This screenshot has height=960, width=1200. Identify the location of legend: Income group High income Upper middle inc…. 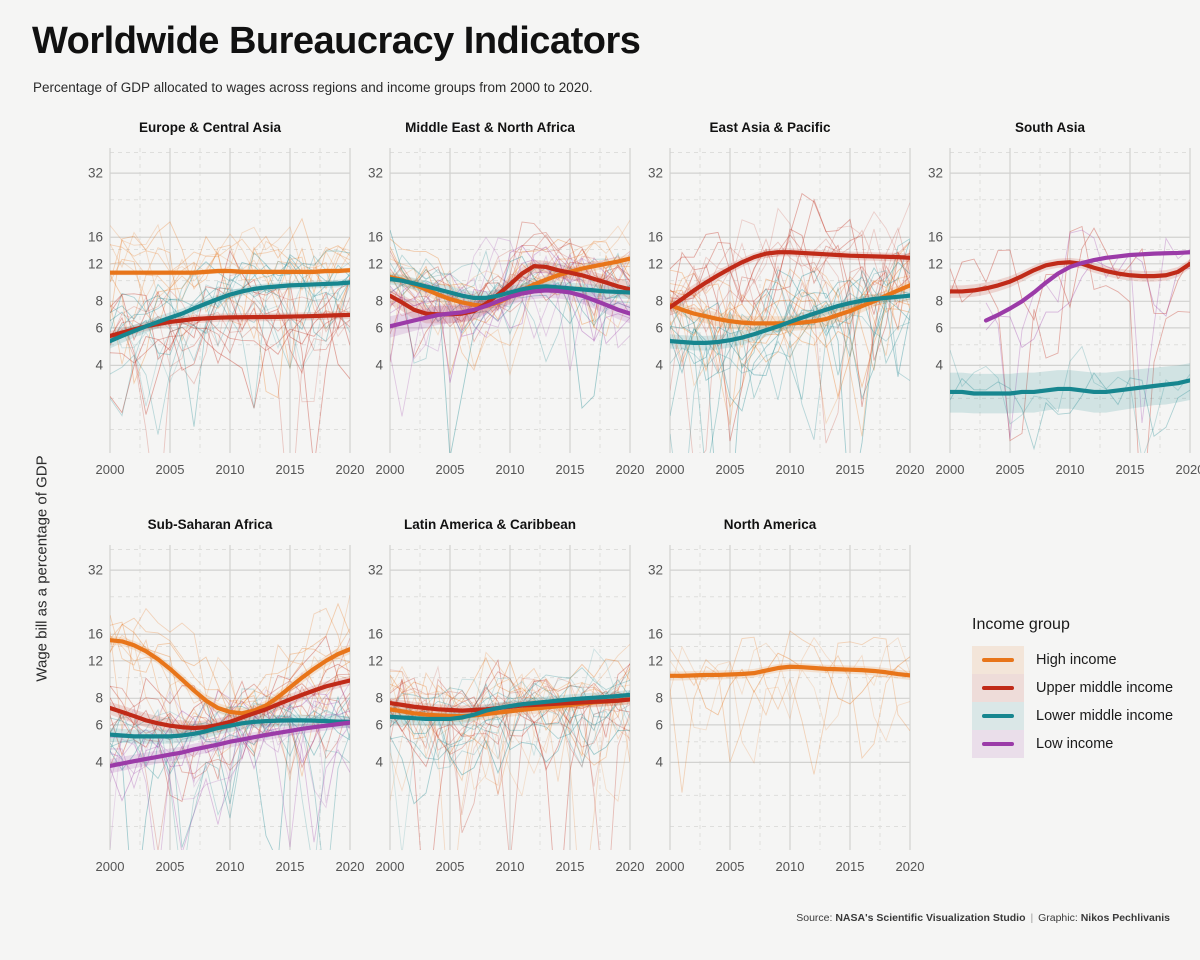
(1072, 687).